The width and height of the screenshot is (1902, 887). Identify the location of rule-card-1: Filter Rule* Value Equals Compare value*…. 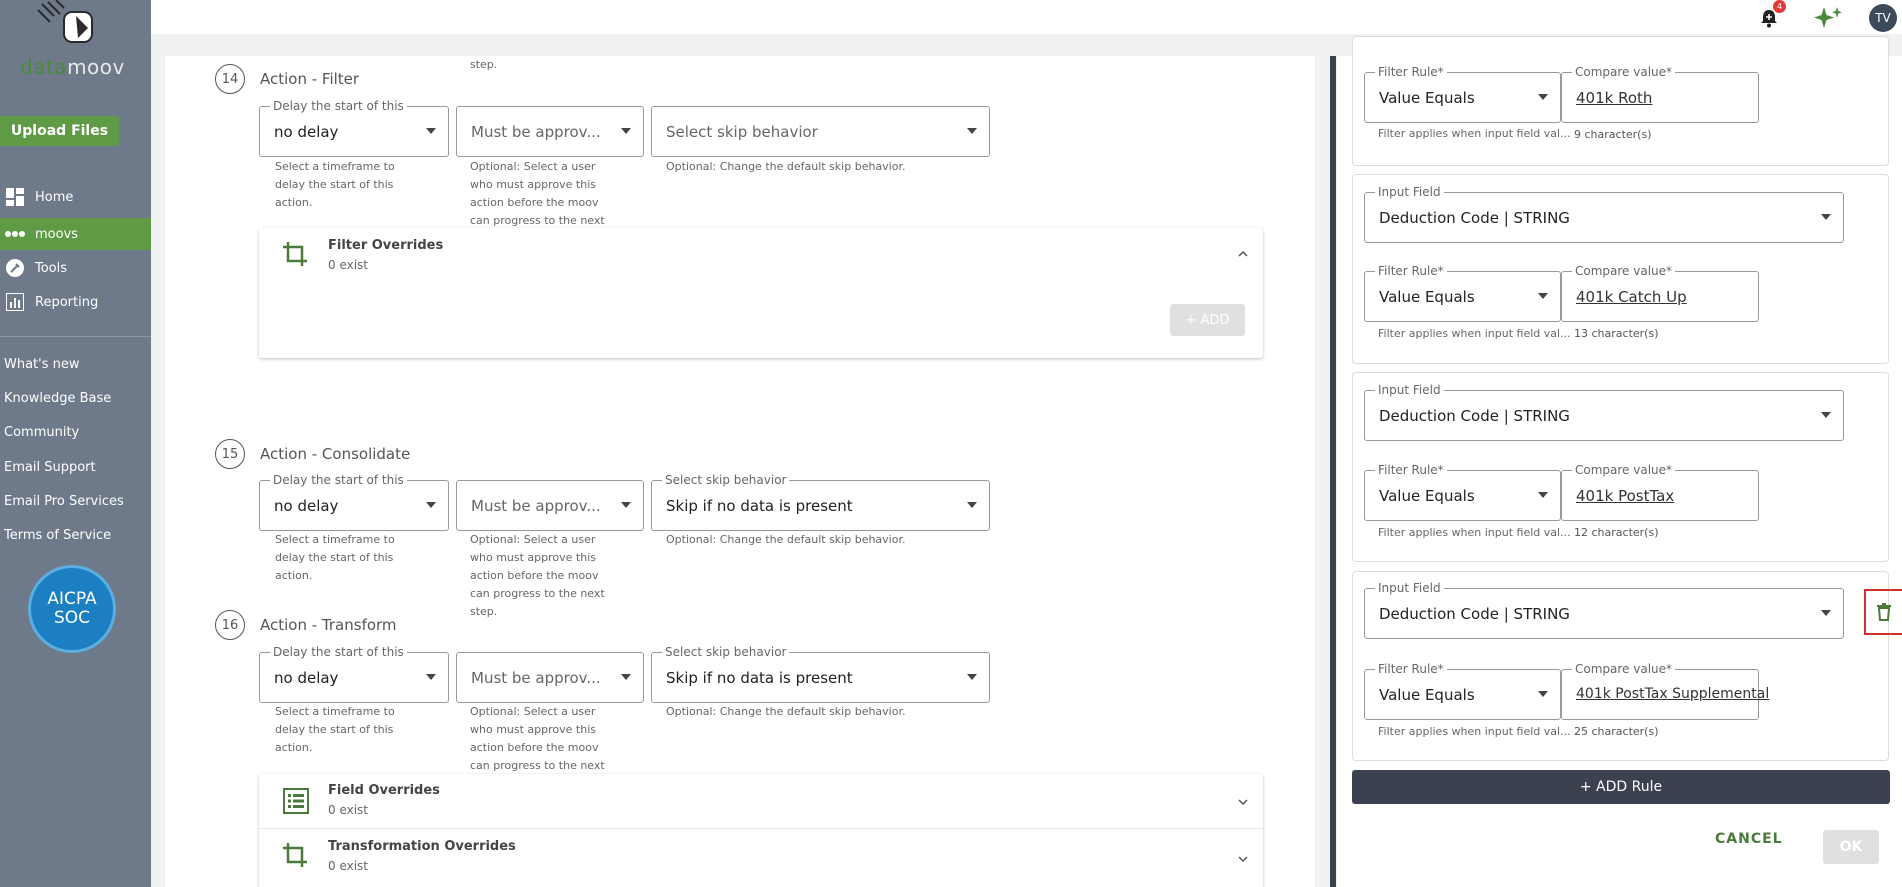
(1620, 101).